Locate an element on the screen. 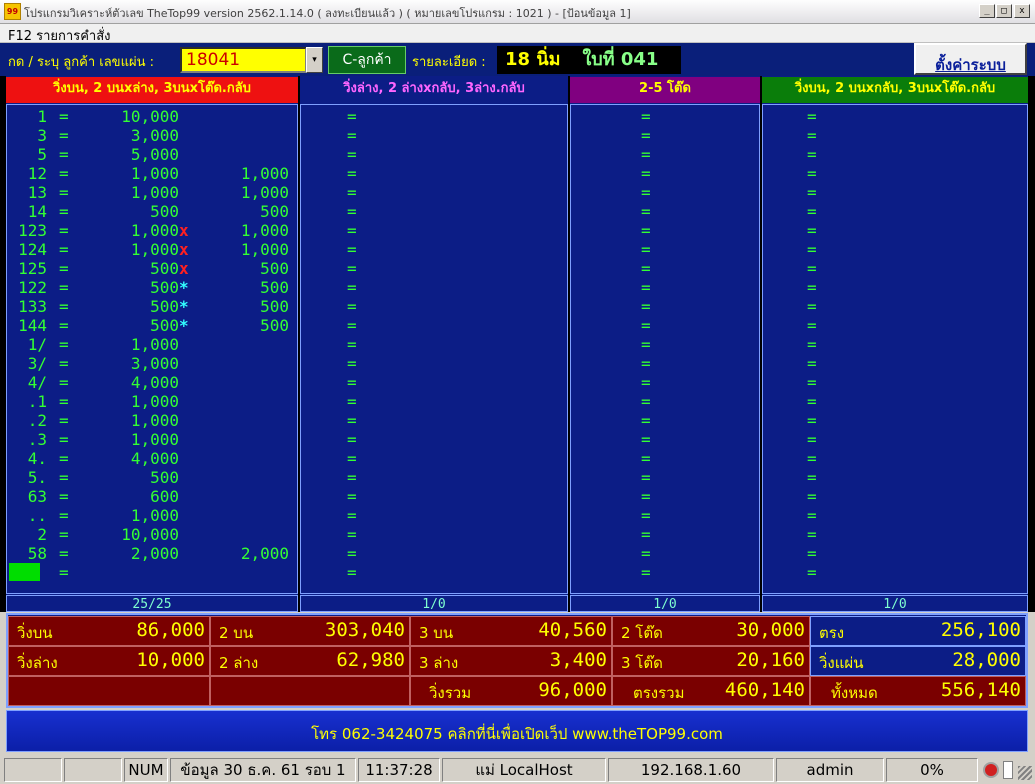 Image resolution: width=1035 pixels, height=784 pixels. entry-amount: 10,000 is located at coordinates (150, 116).